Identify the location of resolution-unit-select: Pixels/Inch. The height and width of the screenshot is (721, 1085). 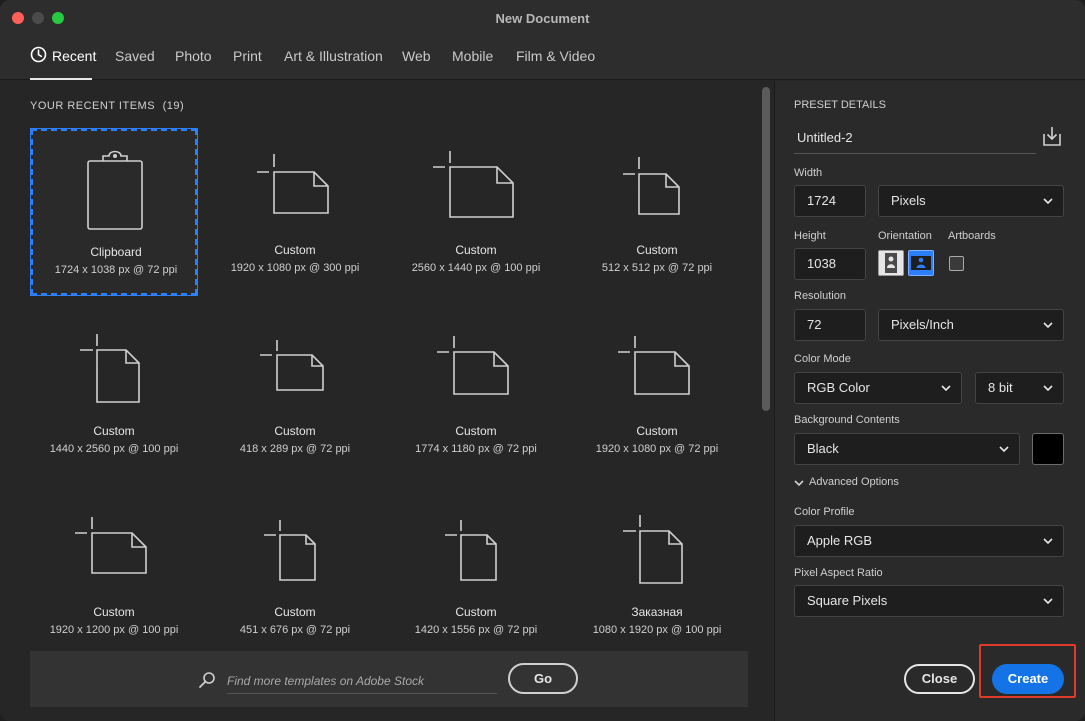
(971, 325).